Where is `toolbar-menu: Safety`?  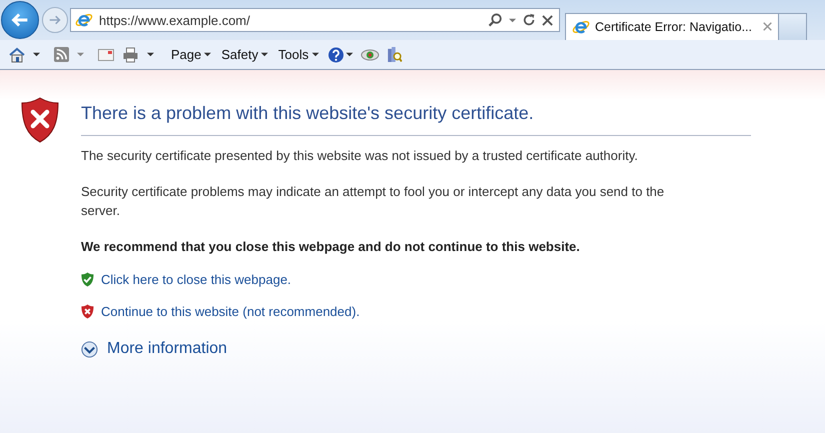 toolbar-menu: Safety is located at coordinates (245, 54).